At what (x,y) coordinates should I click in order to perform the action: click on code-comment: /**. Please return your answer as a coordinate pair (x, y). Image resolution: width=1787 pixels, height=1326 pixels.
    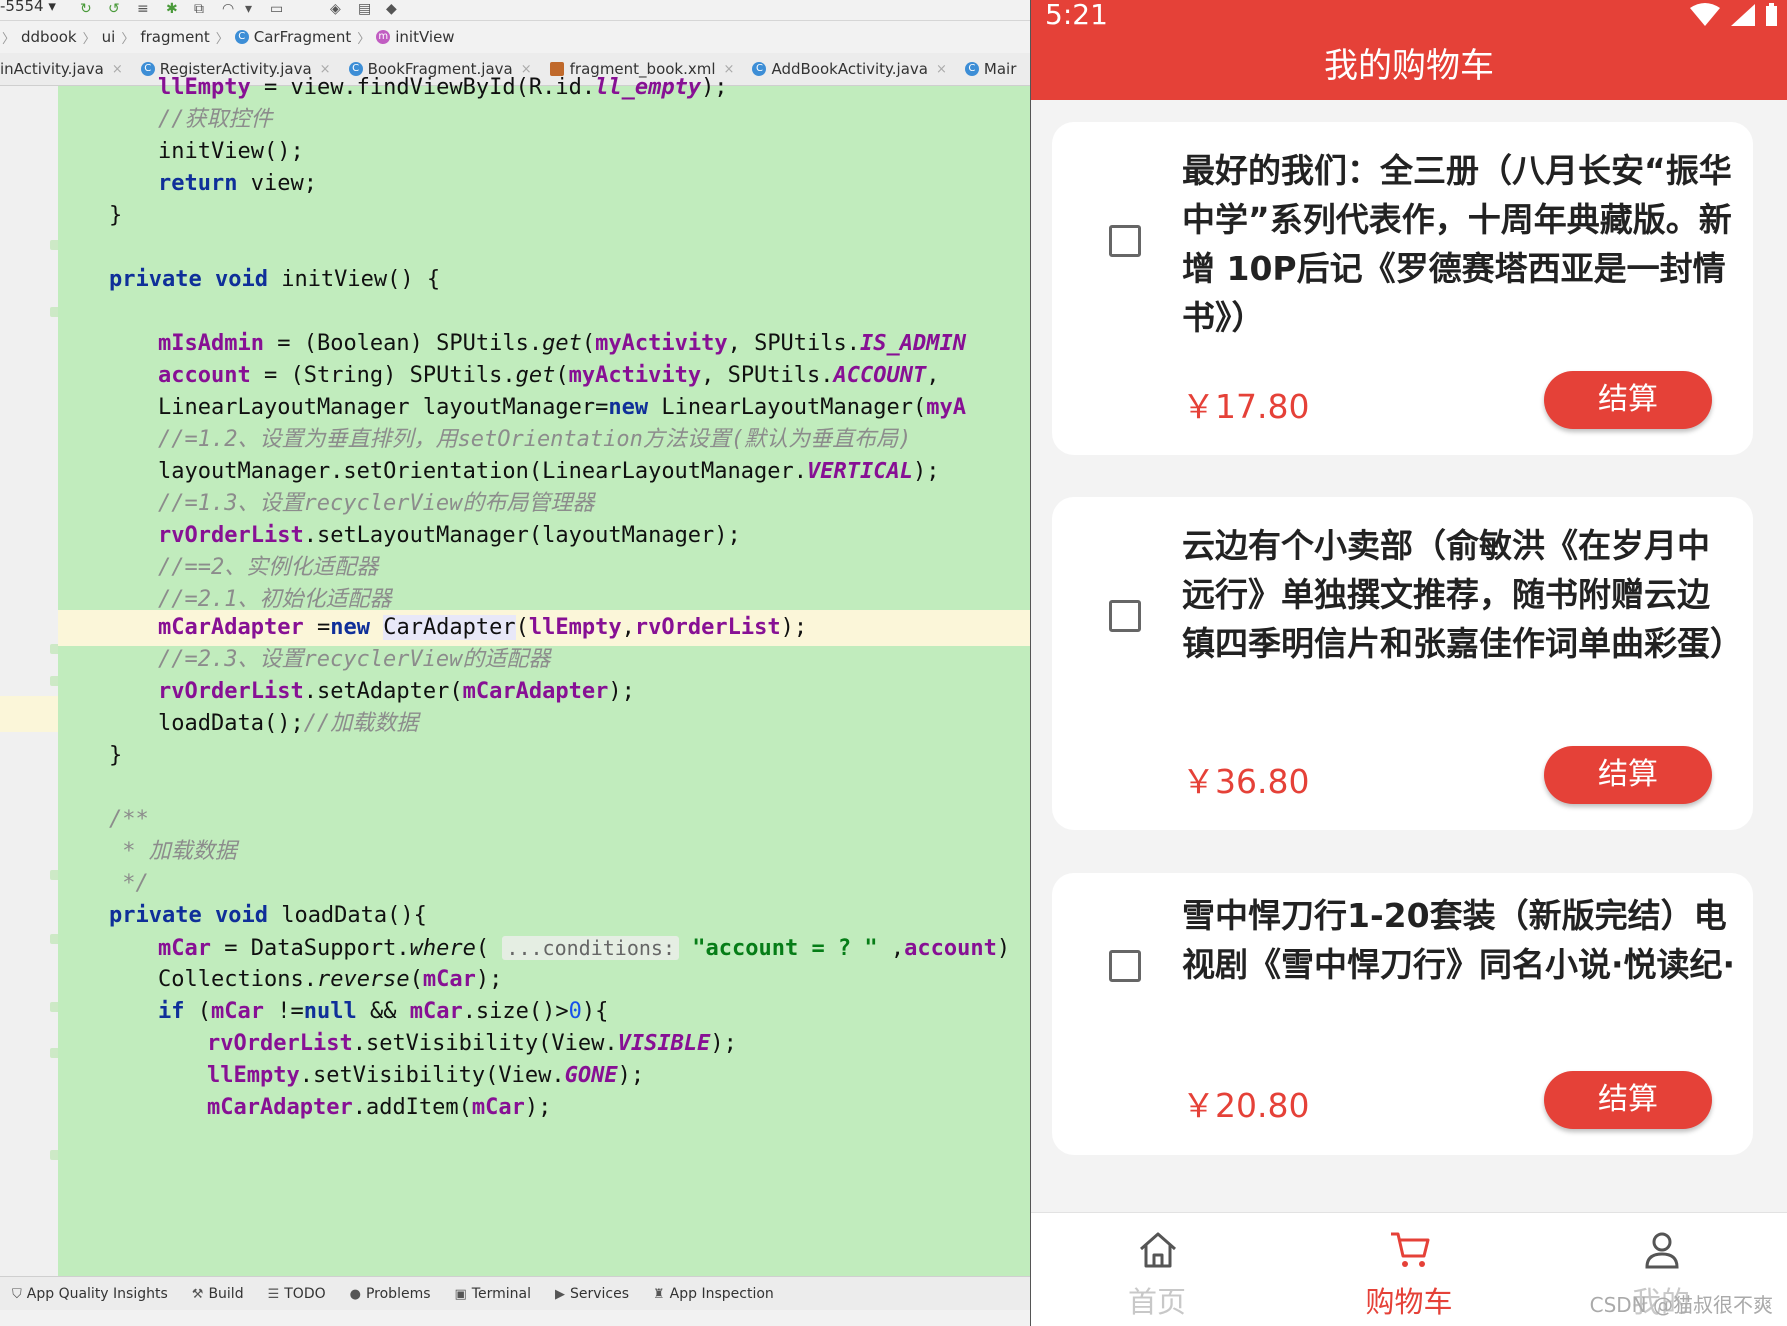
    Looking at the image, I should click on (129, 819).